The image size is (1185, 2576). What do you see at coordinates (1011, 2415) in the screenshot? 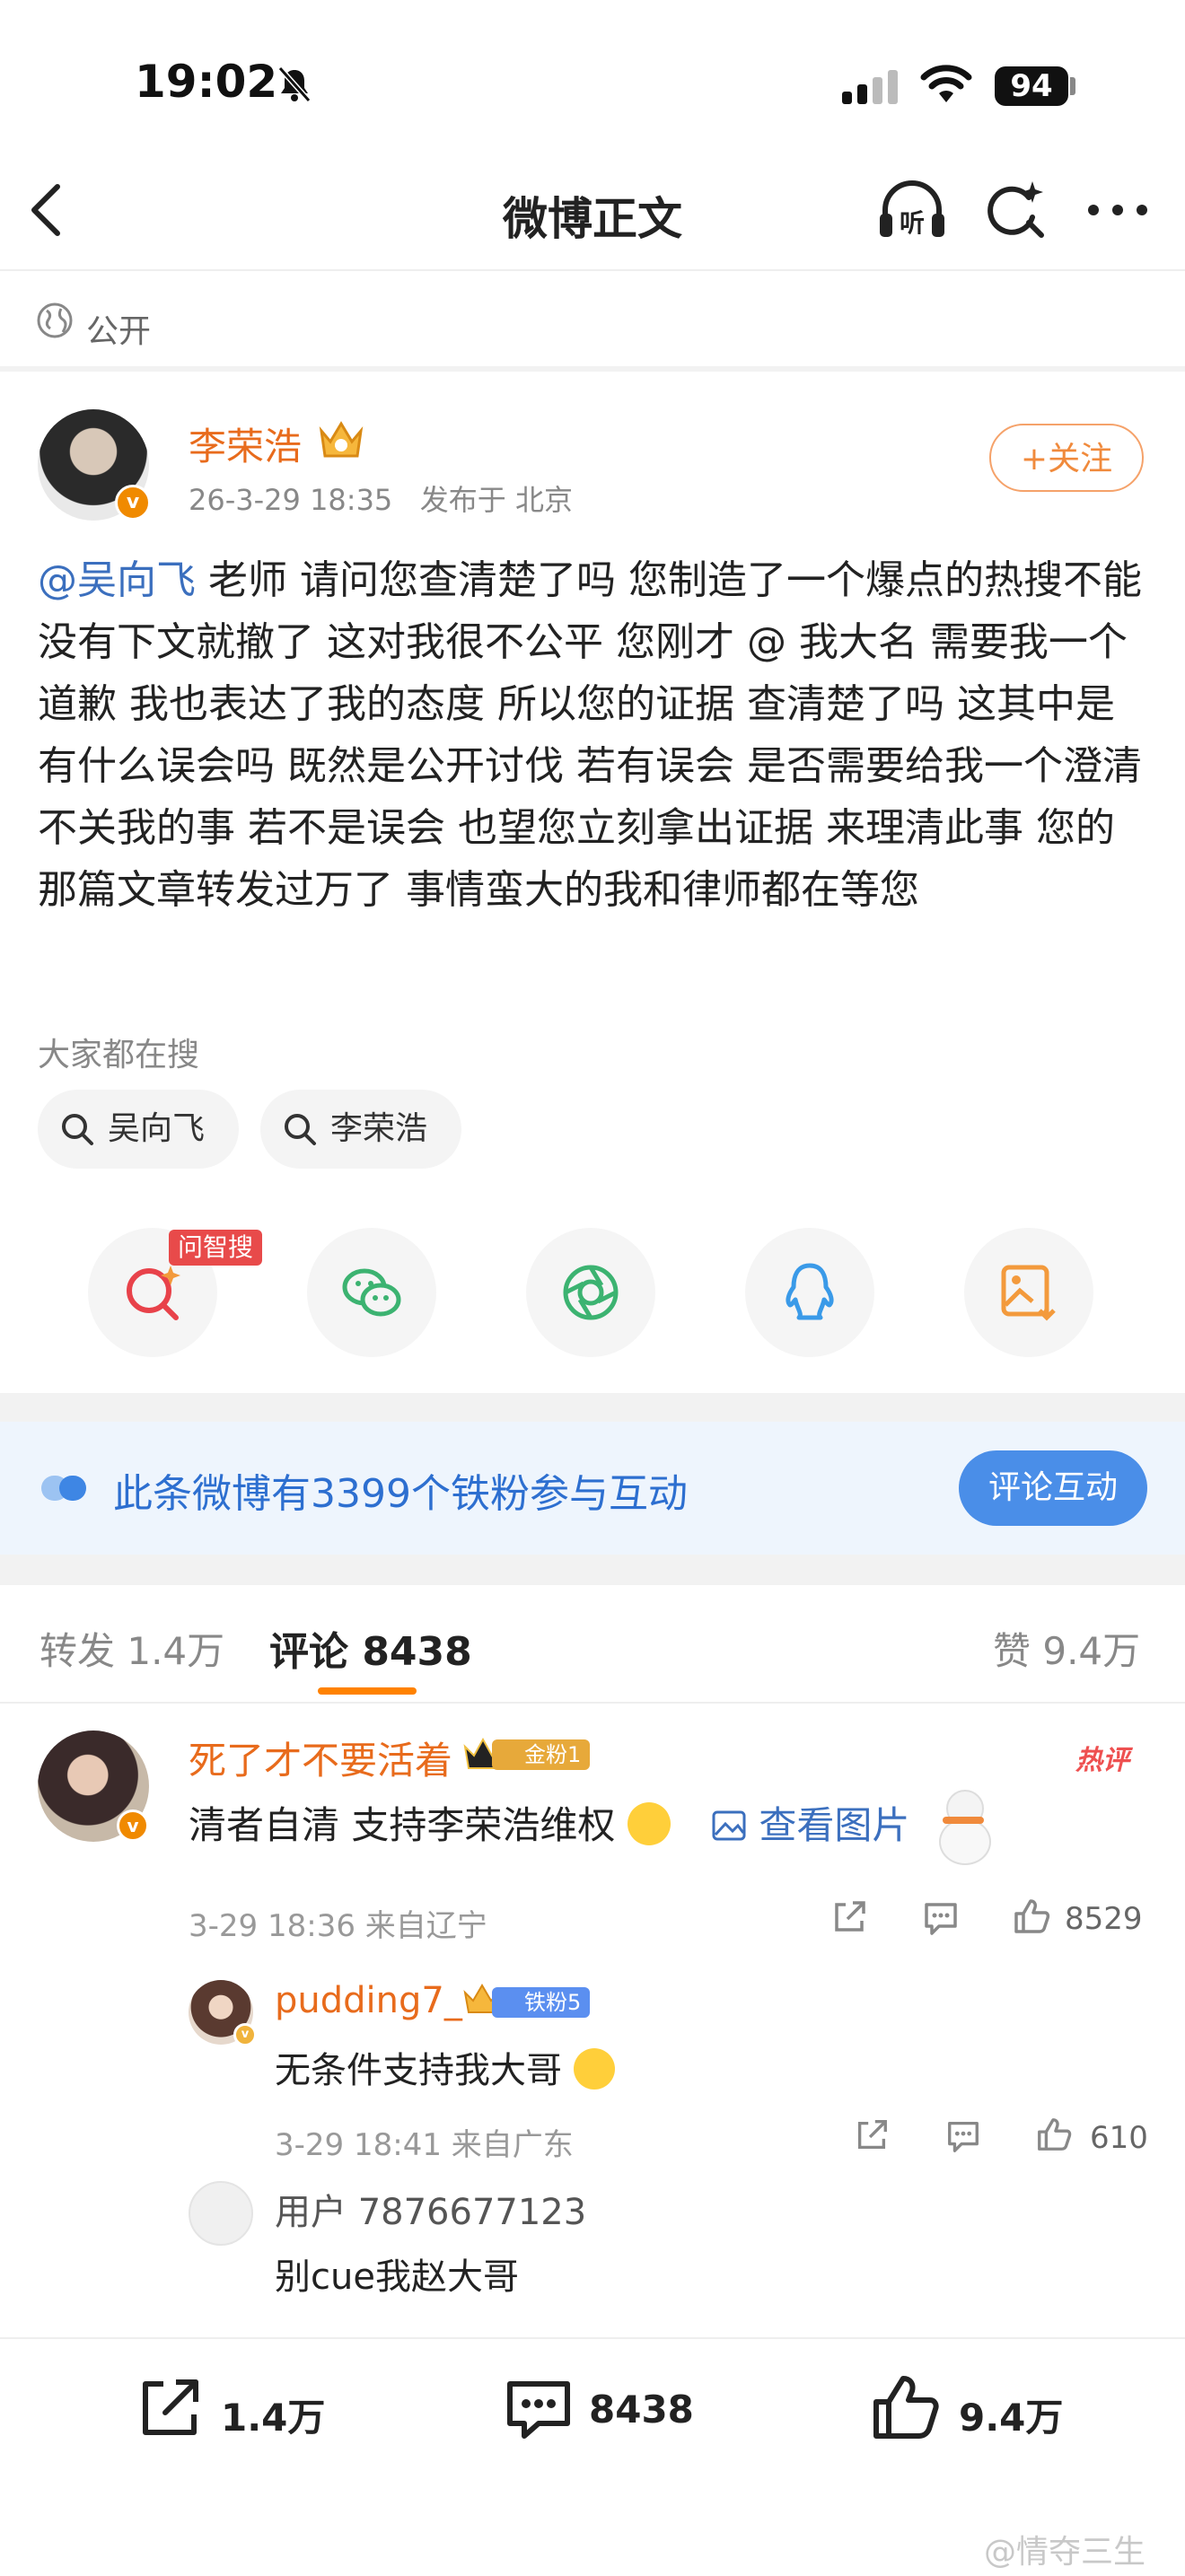
I see `like-count: 9.4万` at bounding box center [1011, 2415].